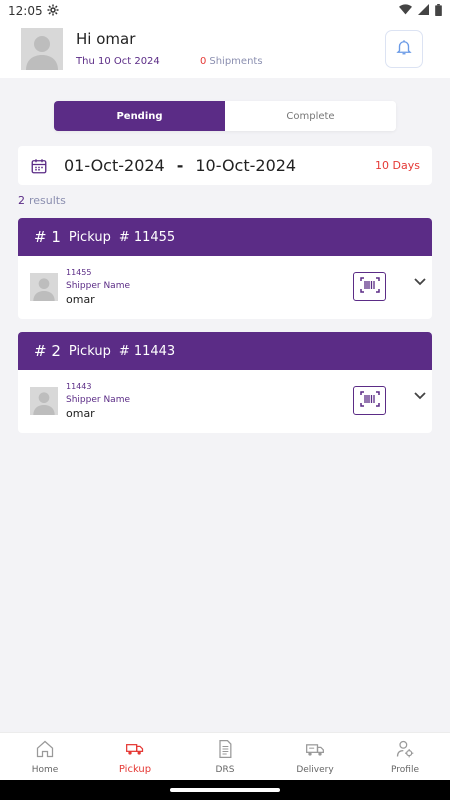  What do you see at coordinates (246, 165) in the screenshot?
I see `date-to: 10-Oct-2024` at bounding box center [246, 165].